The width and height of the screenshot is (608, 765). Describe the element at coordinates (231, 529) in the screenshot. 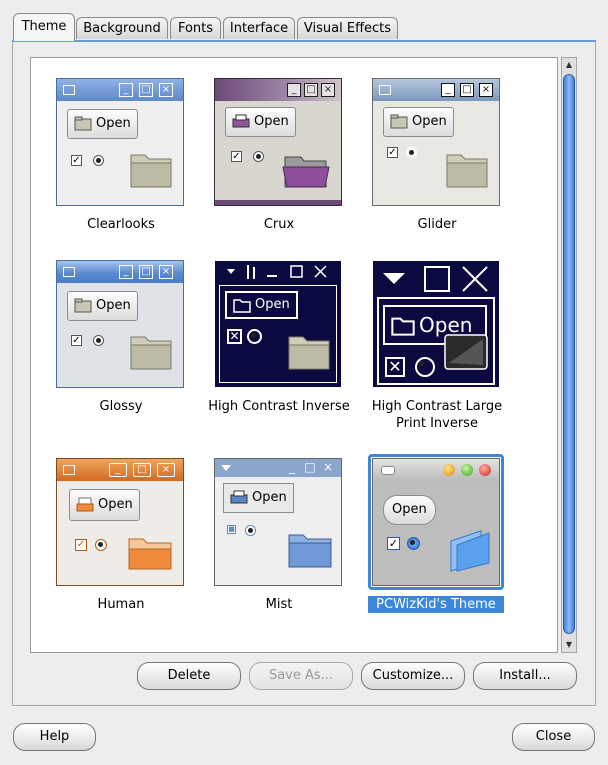

I see `checkbox-icon: ■` at that location.